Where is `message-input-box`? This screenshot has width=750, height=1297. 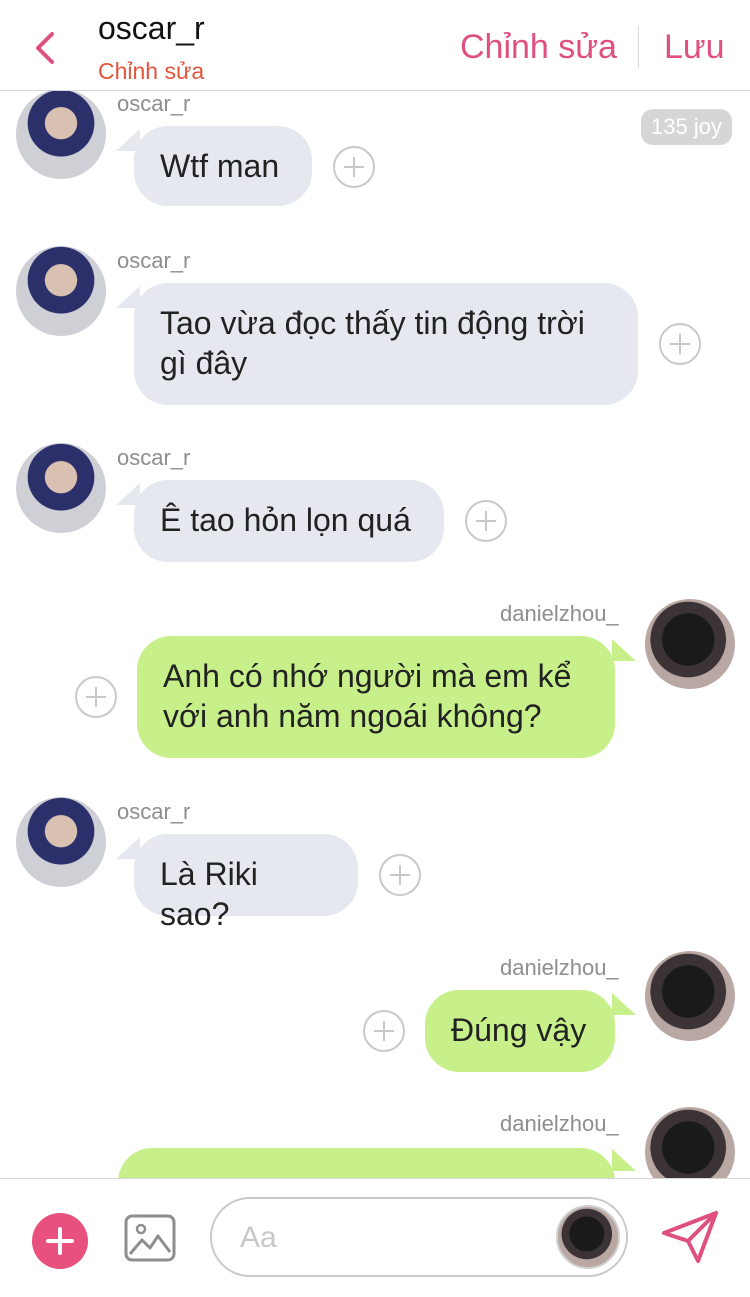 message-input-box is located at coordinates (419, 1237).